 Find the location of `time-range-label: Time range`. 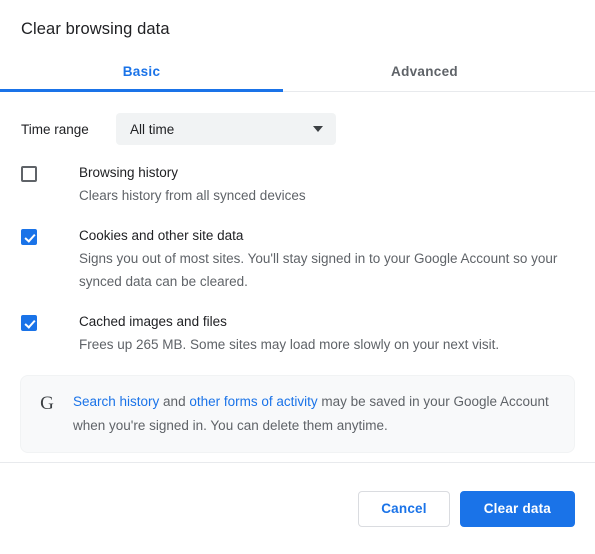

time-range-label: Time range is located at coordinates (55, 129).